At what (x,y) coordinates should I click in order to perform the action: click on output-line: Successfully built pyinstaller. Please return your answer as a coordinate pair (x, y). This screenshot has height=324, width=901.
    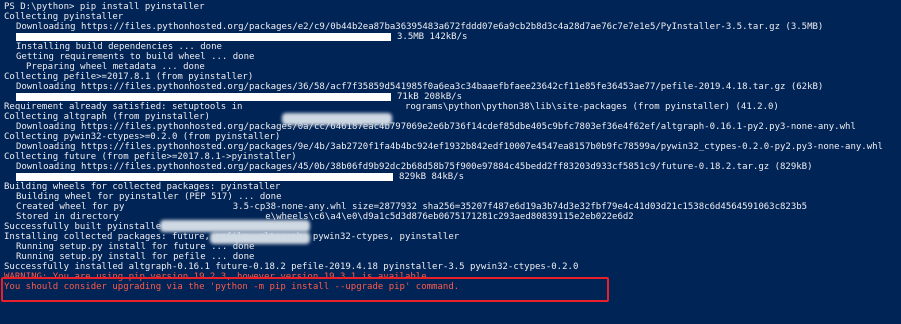
    Looking at the image, I should click on (85, 227).